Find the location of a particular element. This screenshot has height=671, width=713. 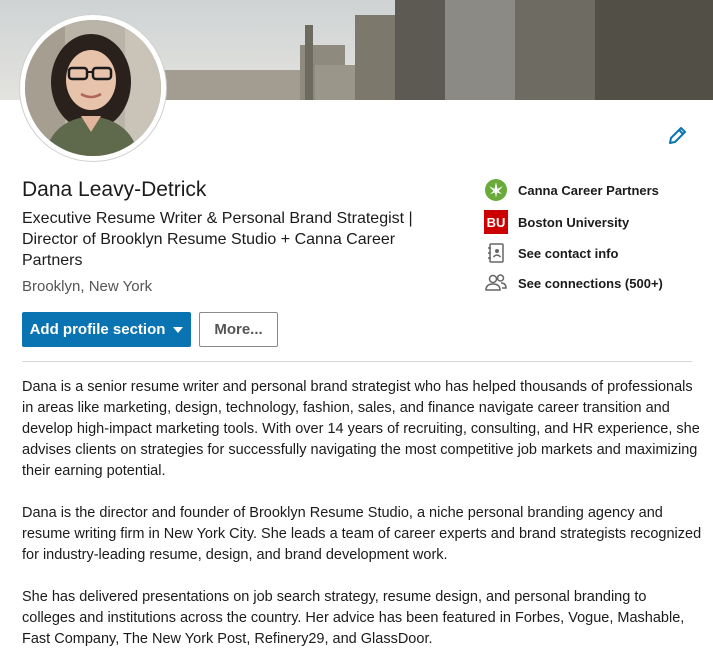

section-divider is located at coordinates (357, 361).